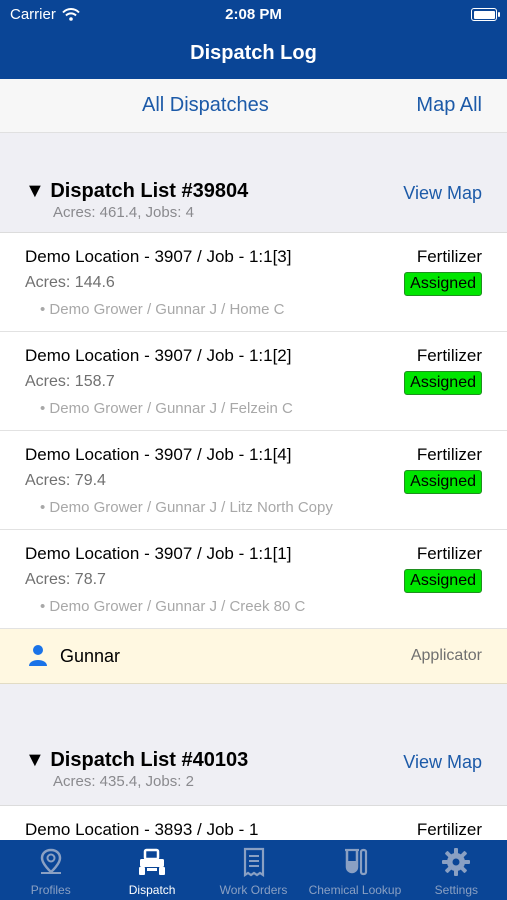 Image resolution: width=507 pixels, height=900 pixels. Describe the element at coordinates (162, 309) in the screenshot. I see `job-path: • Demo Grower / Gunnar J / Home C` at that location.